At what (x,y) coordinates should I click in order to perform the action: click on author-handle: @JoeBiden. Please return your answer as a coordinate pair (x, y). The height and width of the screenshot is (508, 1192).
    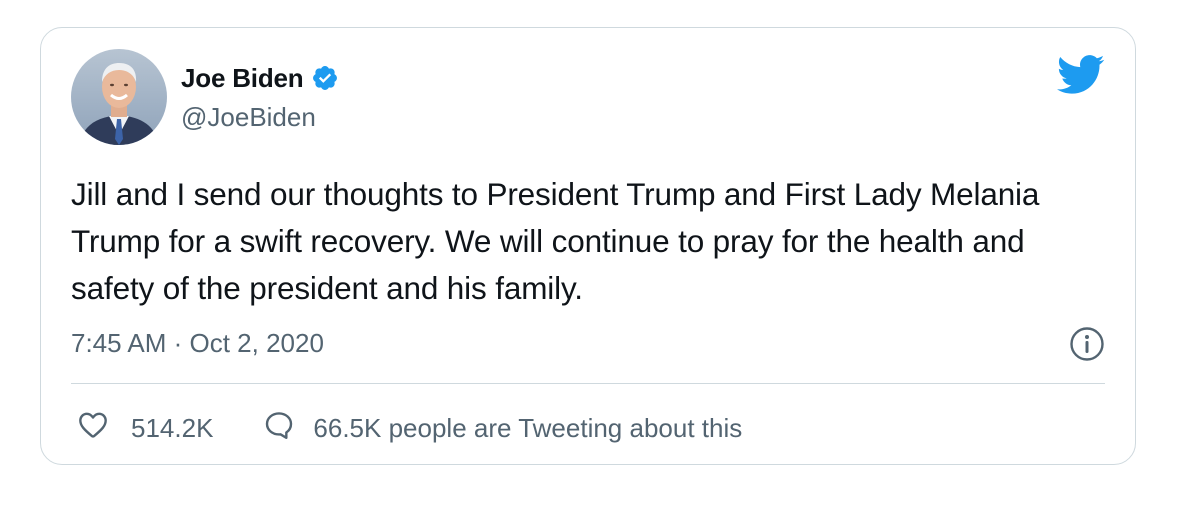
    Looking at the image, I should click on (248, 117).